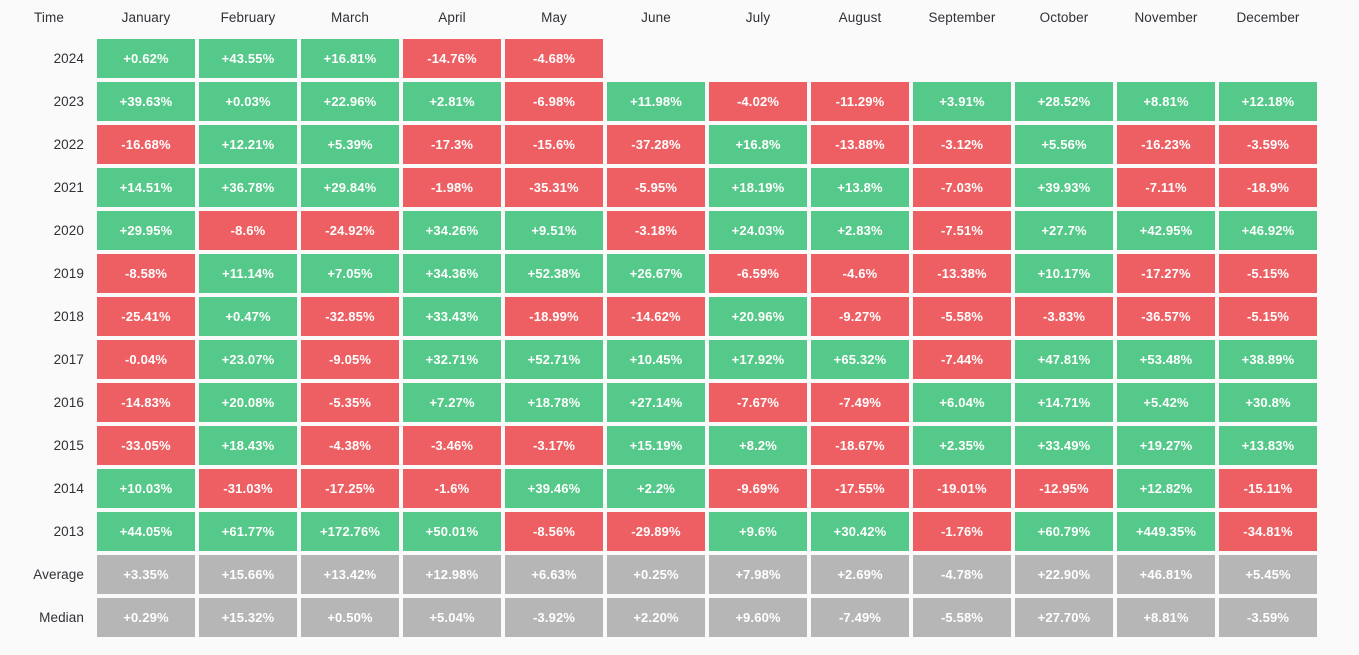  I want to click on cell-2015-may: -3.17%, so click(554, 445).